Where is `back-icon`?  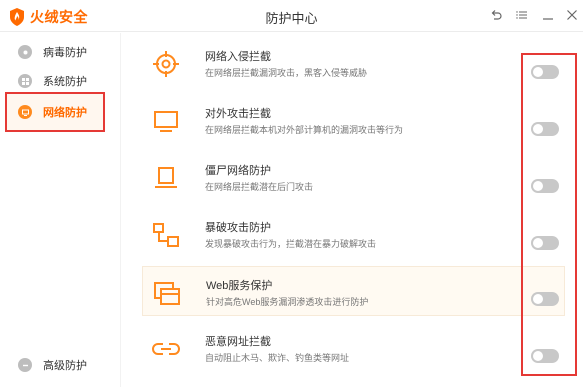 back-icon is located at coordinates (496, 15).